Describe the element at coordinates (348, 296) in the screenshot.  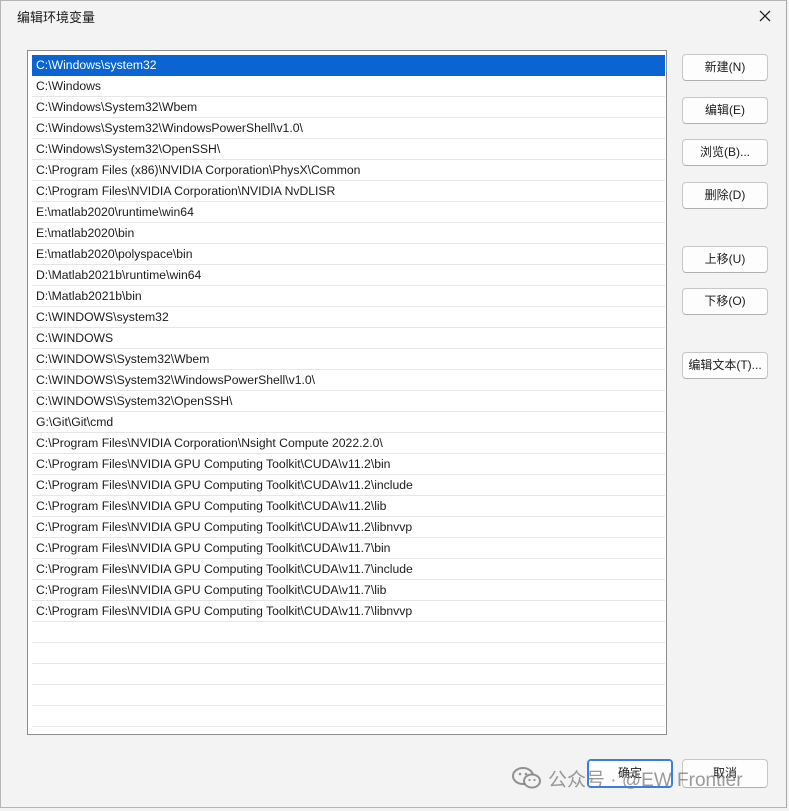
I see `path-list-item: D:\Matlab2021b\bin` at that location.